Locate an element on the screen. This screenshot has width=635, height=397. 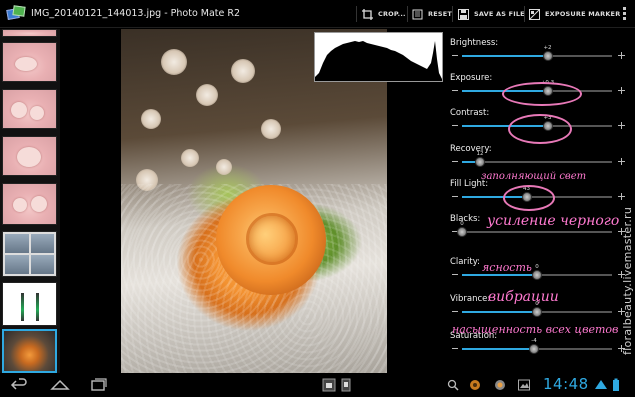
slider-row: Clarity: 0 is located at coordinates (540, 265).